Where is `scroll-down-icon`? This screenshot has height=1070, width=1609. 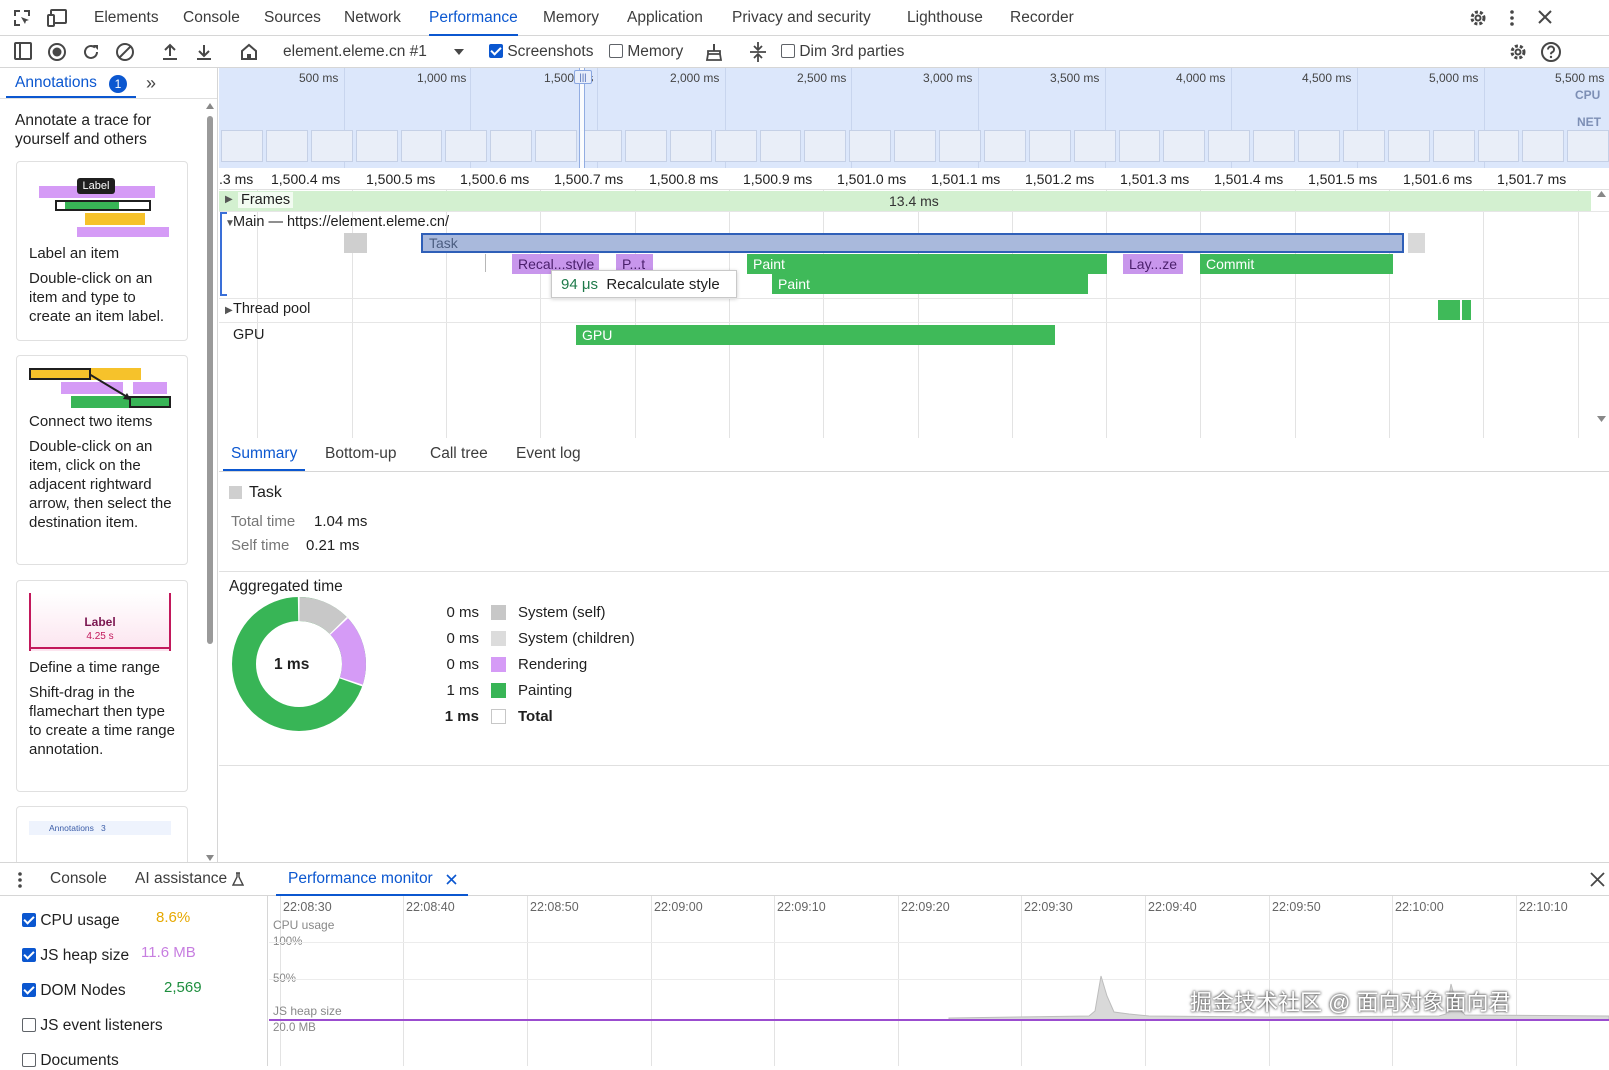 scroll-down-icon is located at coordinates (210, 858).